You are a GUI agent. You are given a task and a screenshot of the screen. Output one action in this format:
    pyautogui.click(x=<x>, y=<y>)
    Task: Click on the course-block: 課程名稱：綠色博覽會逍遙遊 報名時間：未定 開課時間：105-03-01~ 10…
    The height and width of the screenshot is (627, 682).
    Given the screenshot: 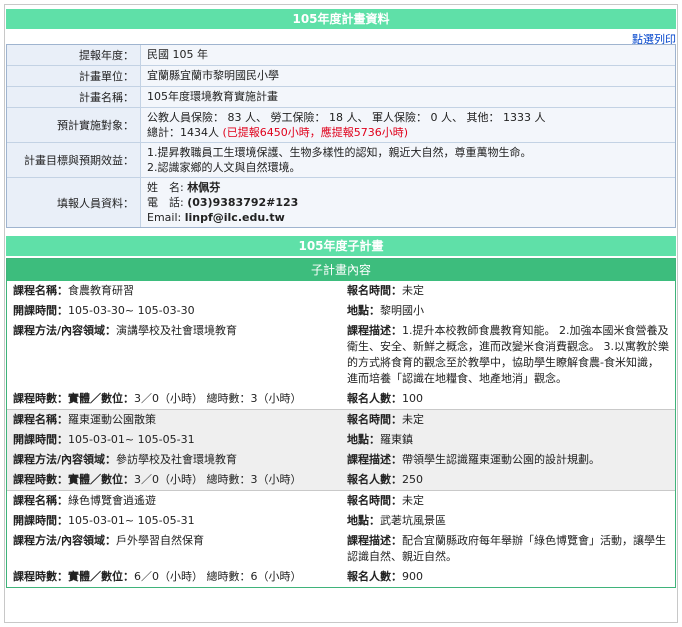 What is the action you would take?
    pyautogui.click(x=341, y=539)
    